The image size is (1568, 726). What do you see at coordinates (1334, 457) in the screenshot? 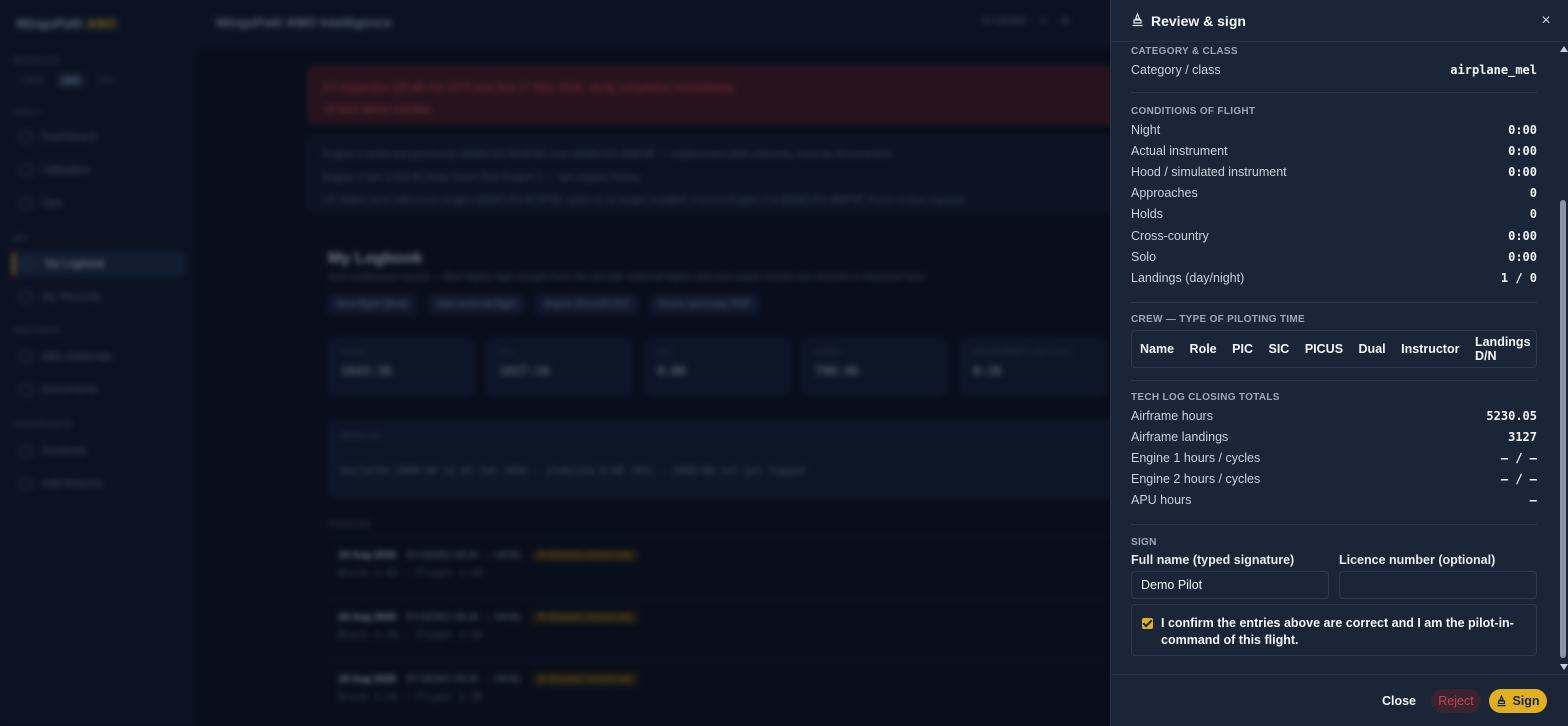
I see `techlog-row-engine-1: Engine 1 hours / cycles – / –` at bounding box center [1334, 457].